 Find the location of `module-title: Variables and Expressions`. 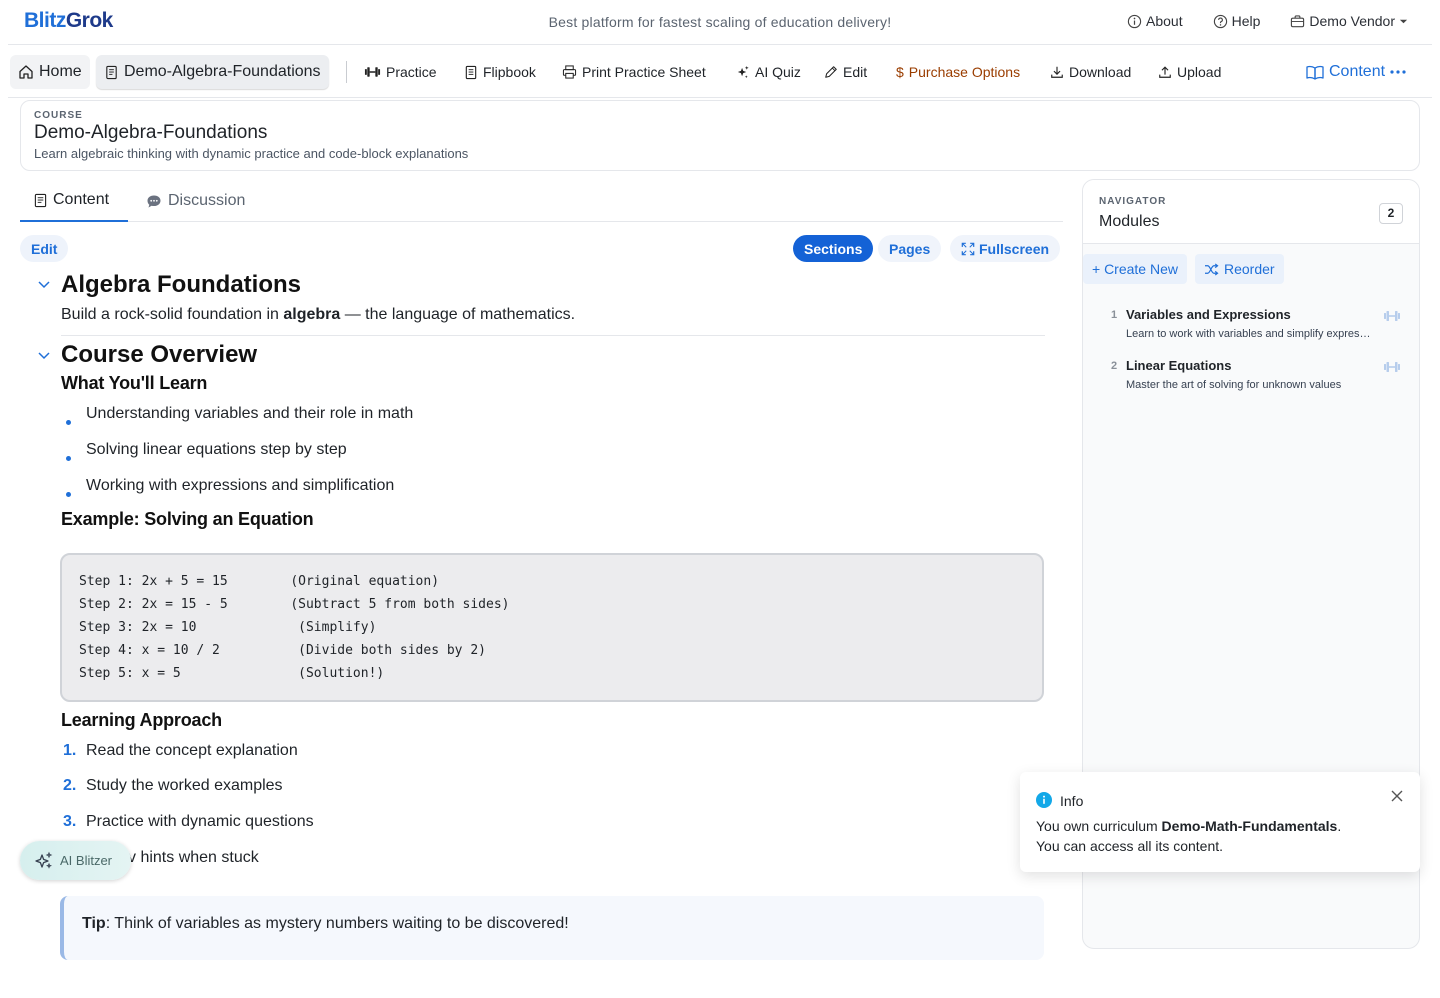

module-title: Variables and Expressions is located at coordinates (1208, 314).